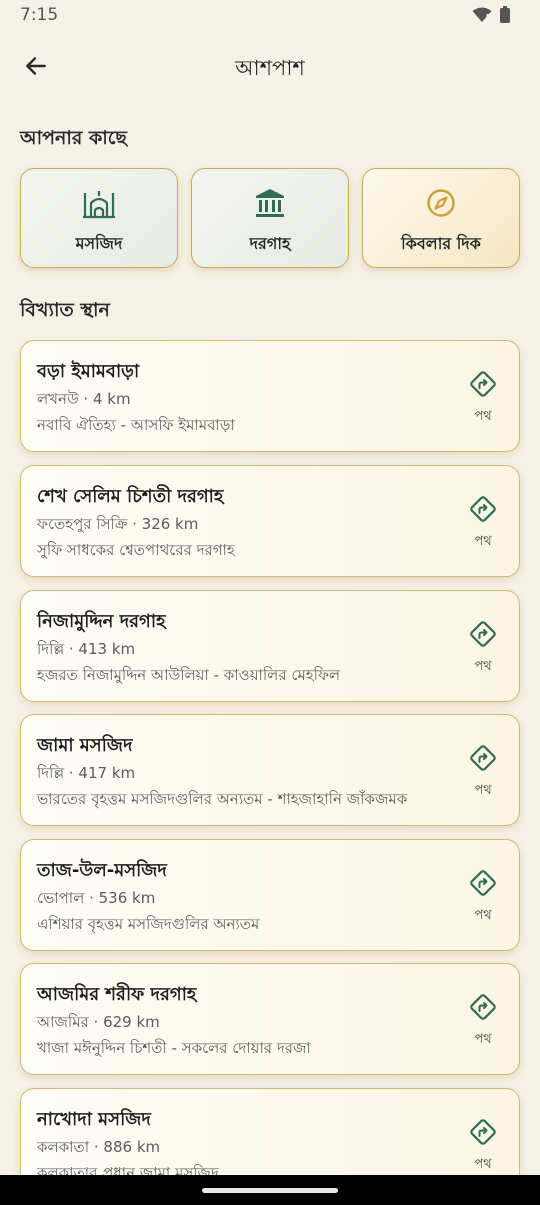 This screenshot has width=540, height=1205. Describe the element at coordinates (101, 621) in the screenshot. I see `place-name: নিজামুদ্দিন দরগাহ` at that location.